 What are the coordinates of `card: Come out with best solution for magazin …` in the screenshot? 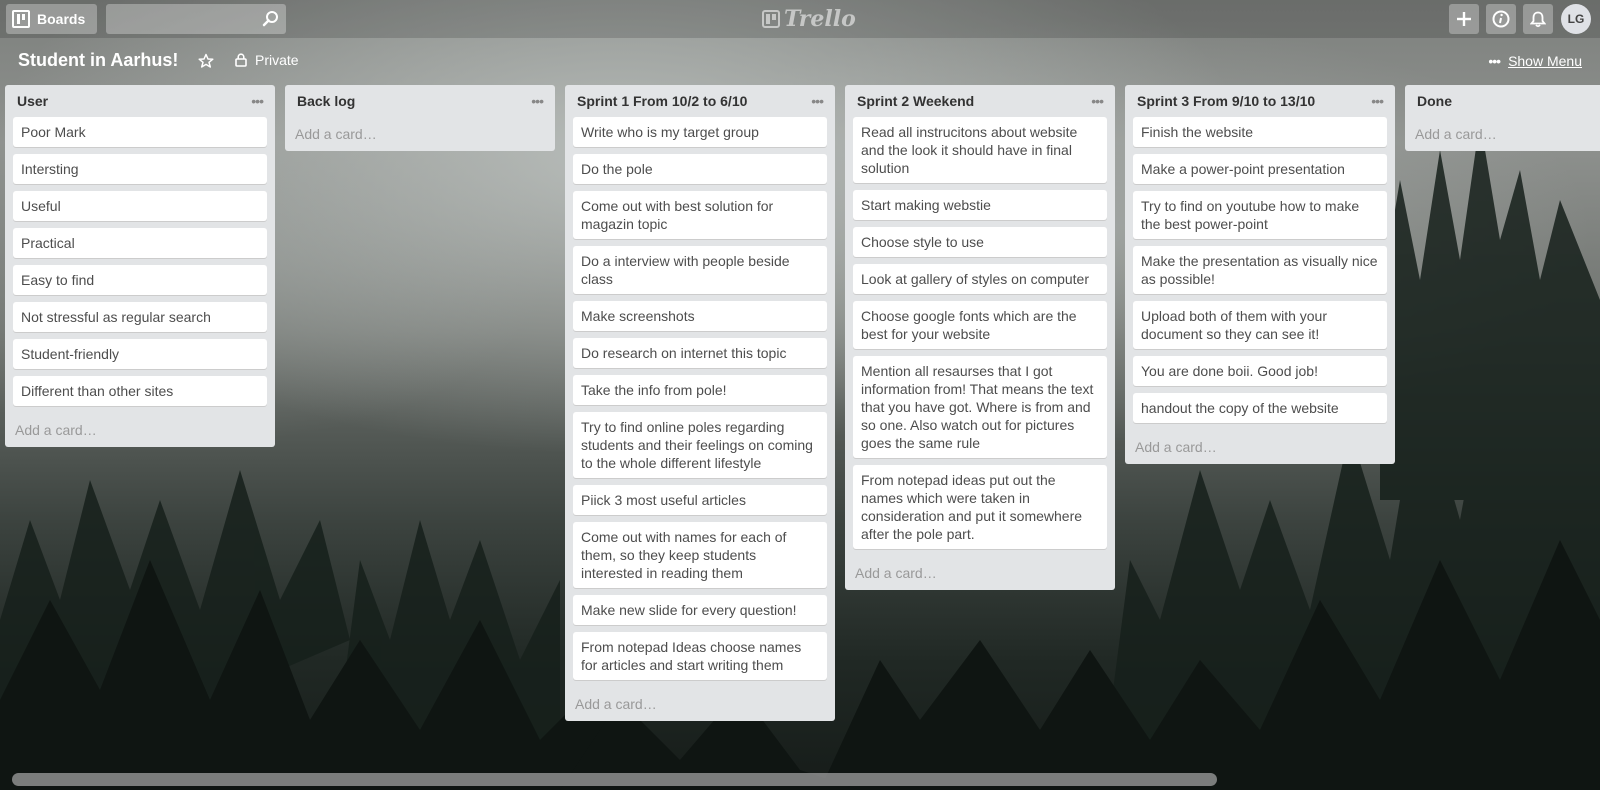 It's located at (700, 215).